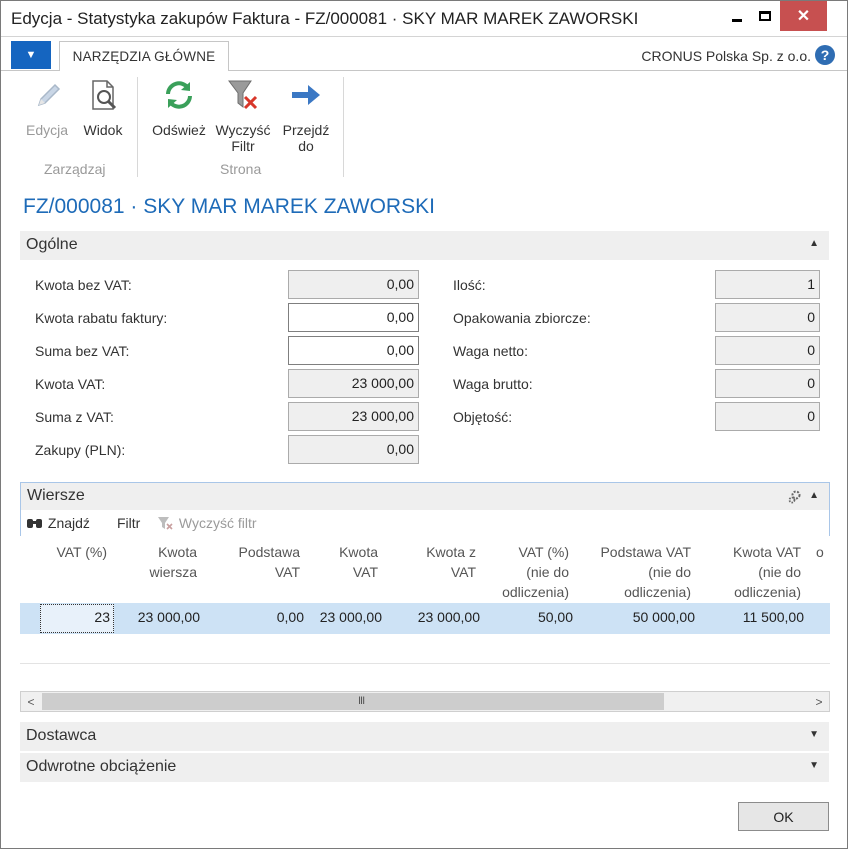 The image size is (848, 849). I want to click on cell-nd-vat-amount: 11 500,00, so click(757, 617).